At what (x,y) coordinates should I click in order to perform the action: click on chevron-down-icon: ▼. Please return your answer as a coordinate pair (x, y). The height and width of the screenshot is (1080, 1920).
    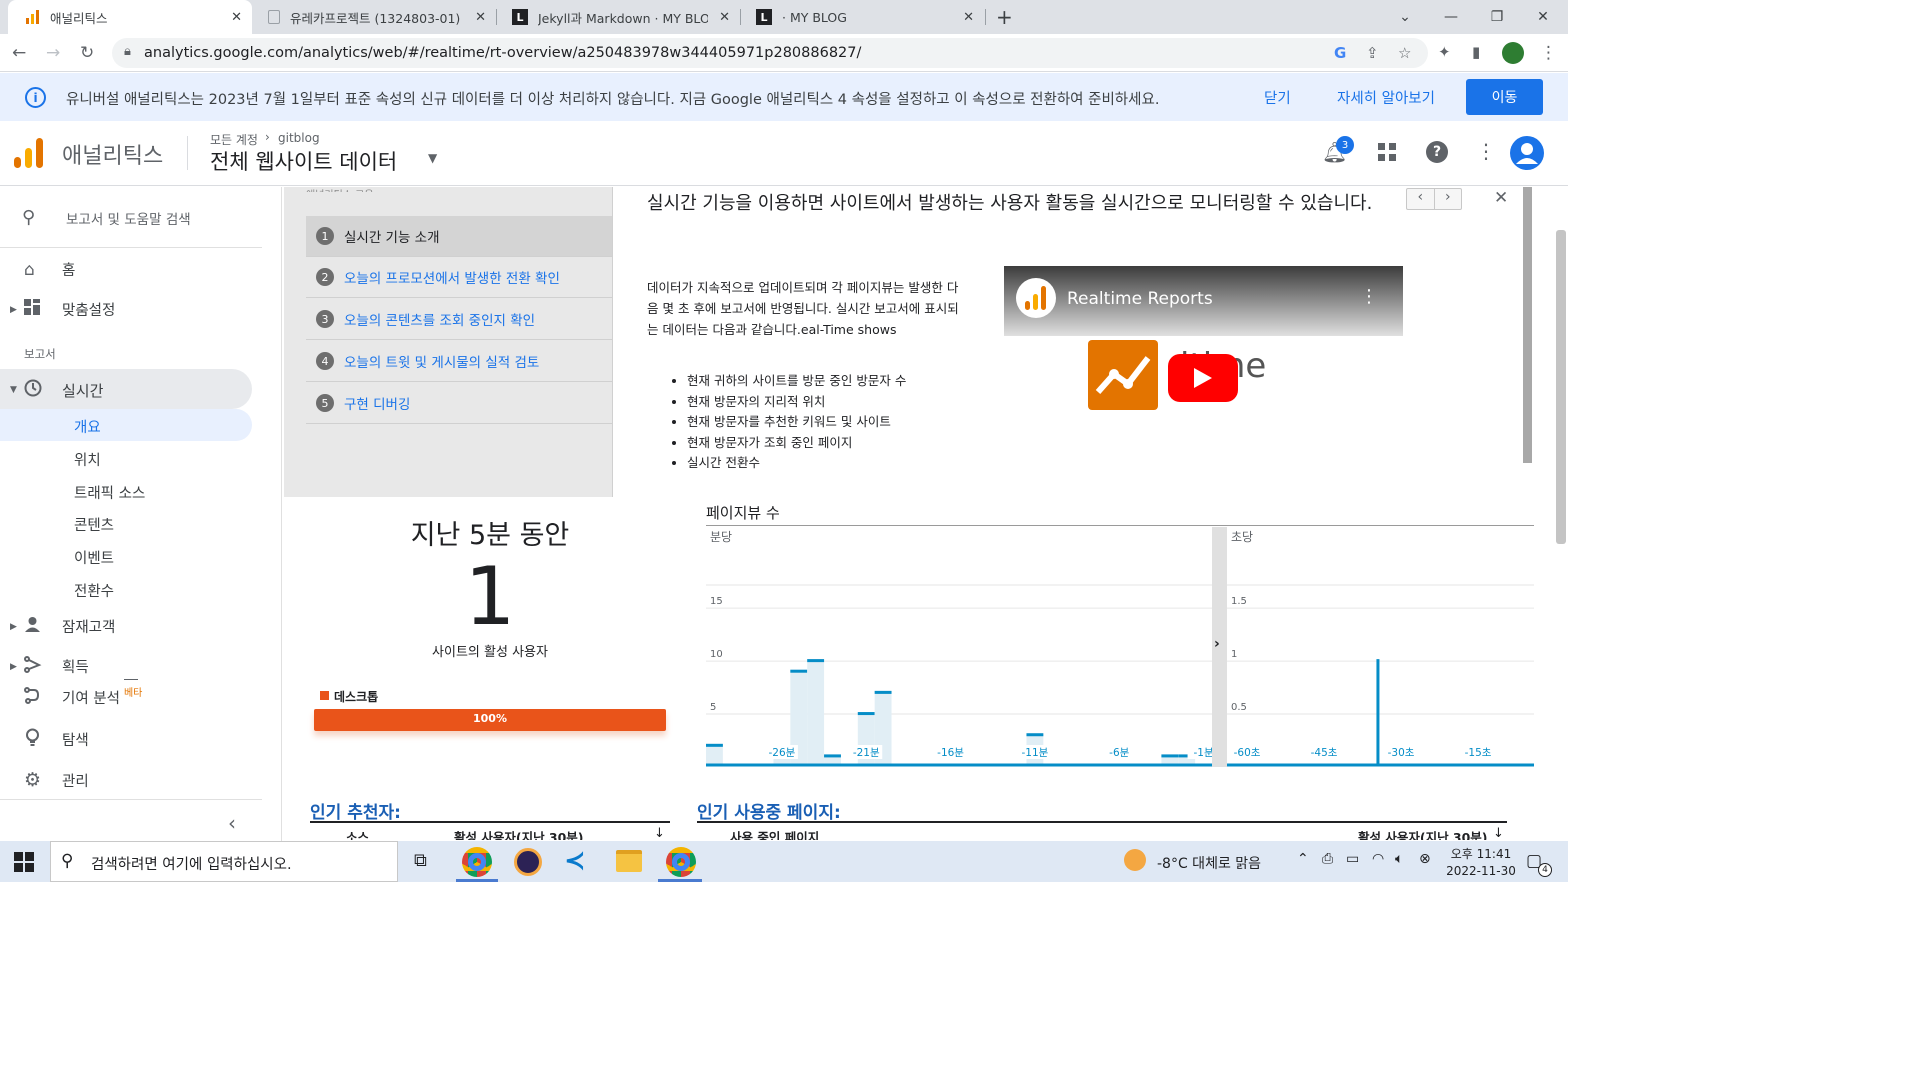
    Looking at the image, I should click on (432, 158).